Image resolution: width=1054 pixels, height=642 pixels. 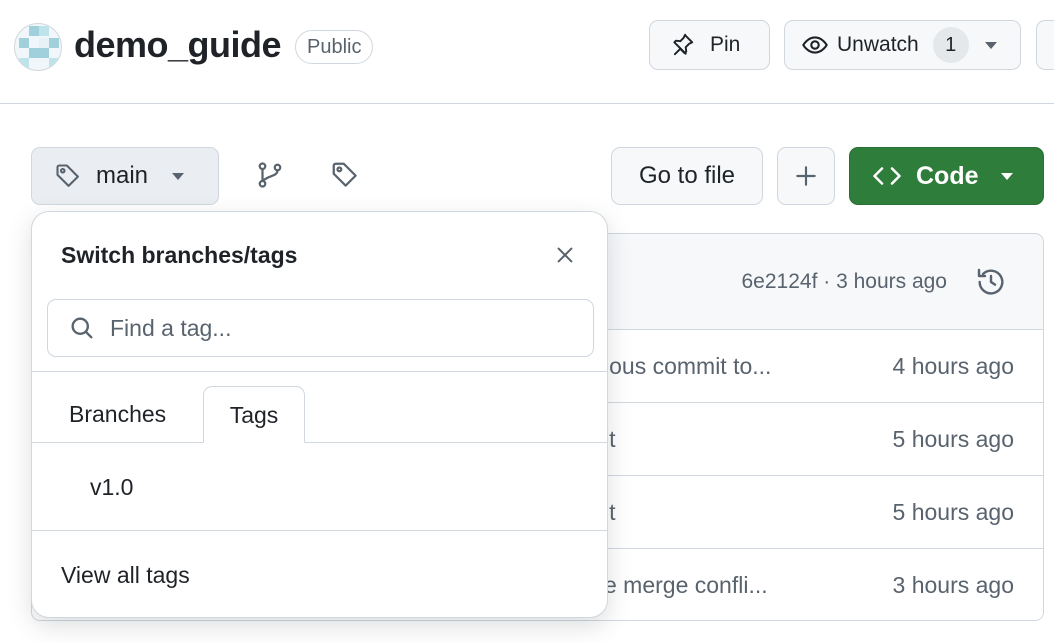 I want to click on tag-filter-input, so click(x=350, y=328).